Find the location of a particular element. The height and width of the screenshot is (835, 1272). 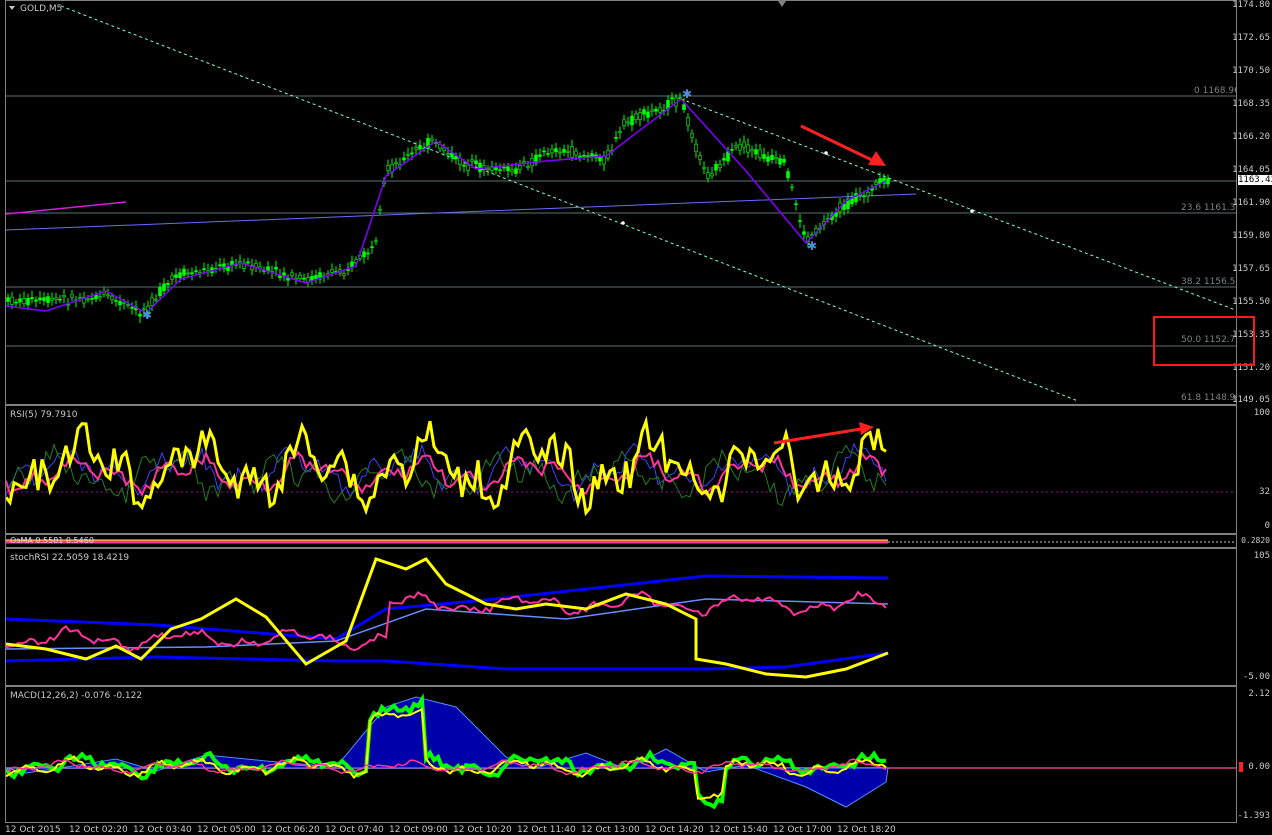

osma-label: OsMA 0.5581 0.5460 is located at coordinates (52, 540).